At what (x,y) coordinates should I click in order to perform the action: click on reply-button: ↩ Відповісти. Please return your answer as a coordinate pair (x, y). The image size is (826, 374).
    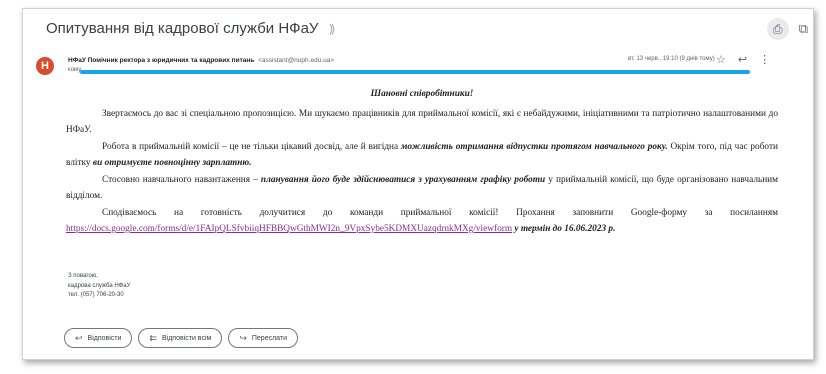
    Looking at the image, I should click on (98, 338).